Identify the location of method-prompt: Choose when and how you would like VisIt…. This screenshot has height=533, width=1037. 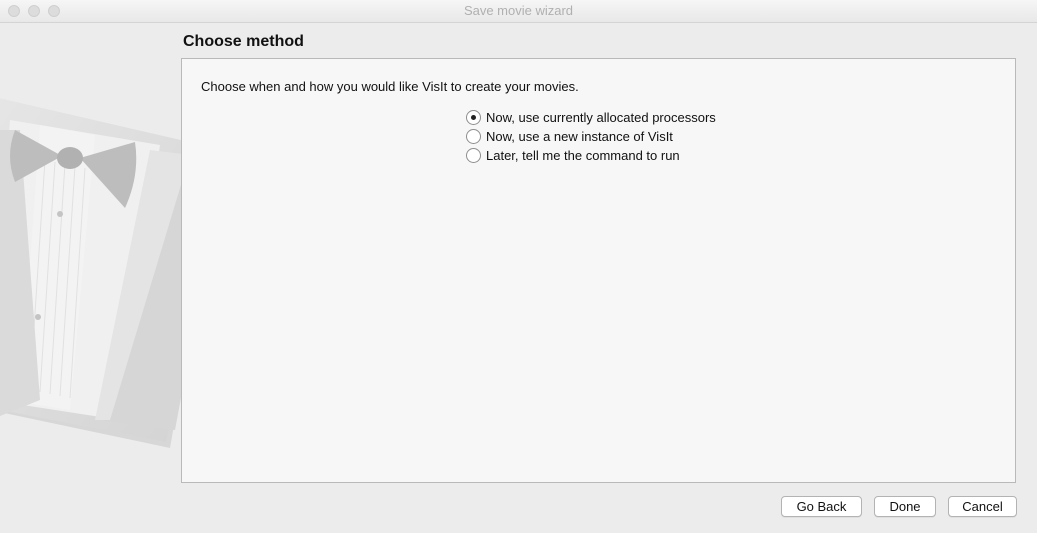
(390, 86).